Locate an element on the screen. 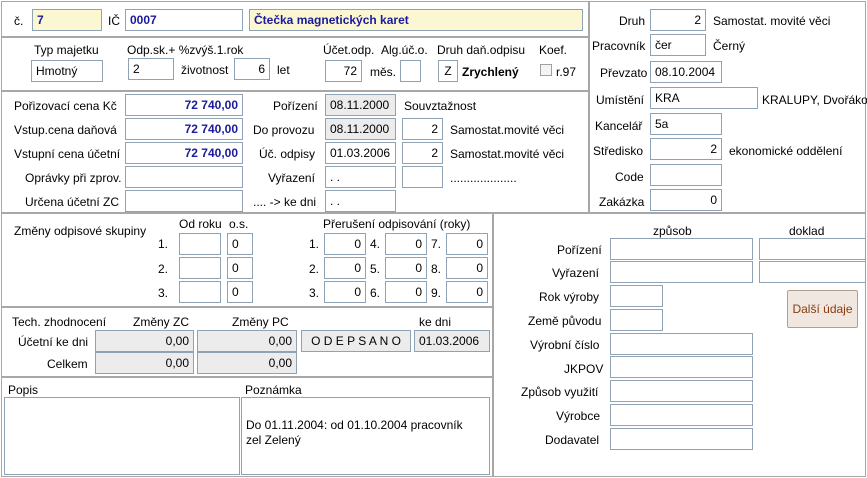  od-roku-label: Od roku is located at coordinates (200, 224).